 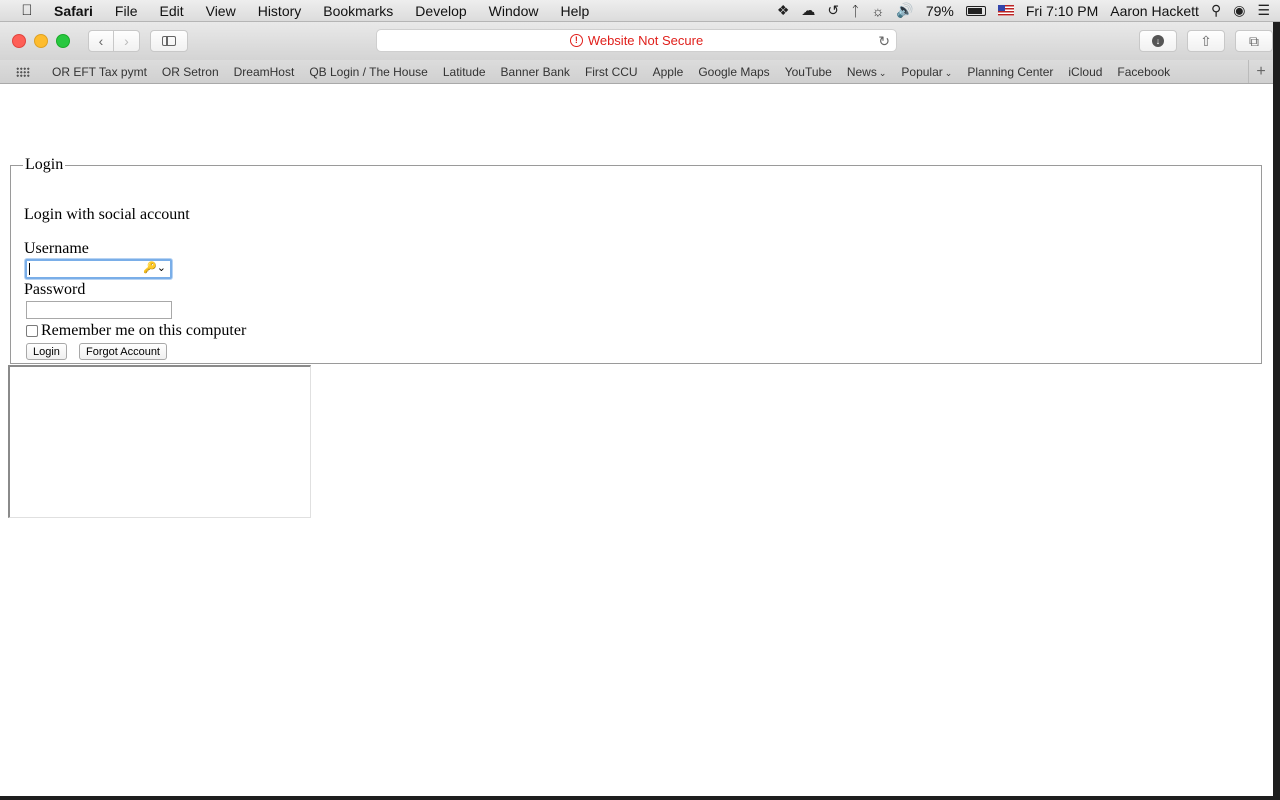 I want to click on menu-history: History, so click(x=280, y=11).